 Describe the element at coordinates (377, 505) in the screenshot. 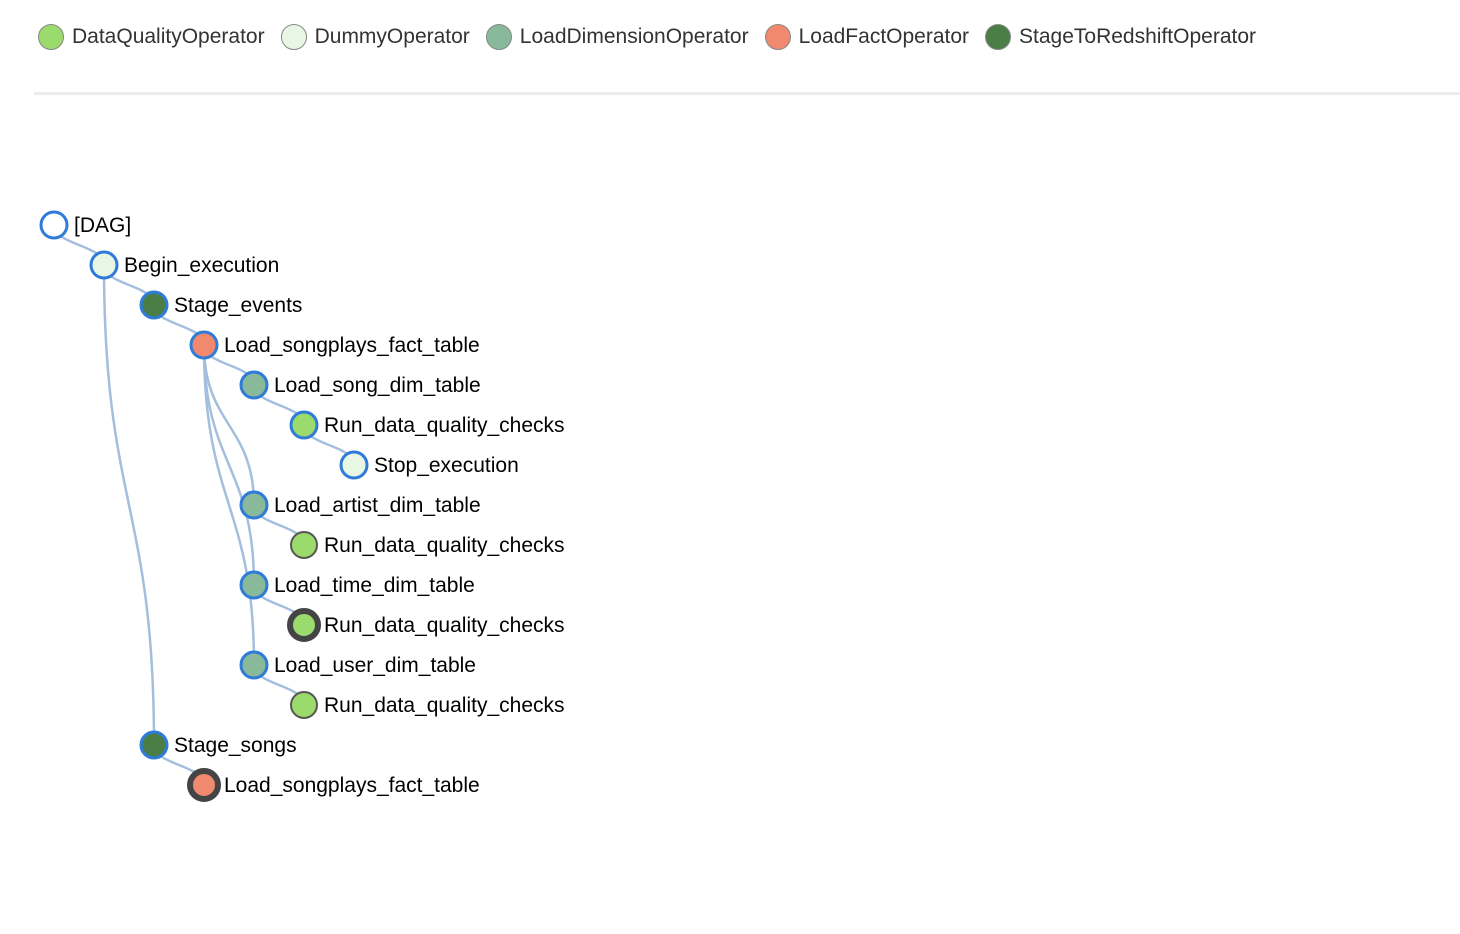

I see `task-label: Load_artist_dim_table` at that location.